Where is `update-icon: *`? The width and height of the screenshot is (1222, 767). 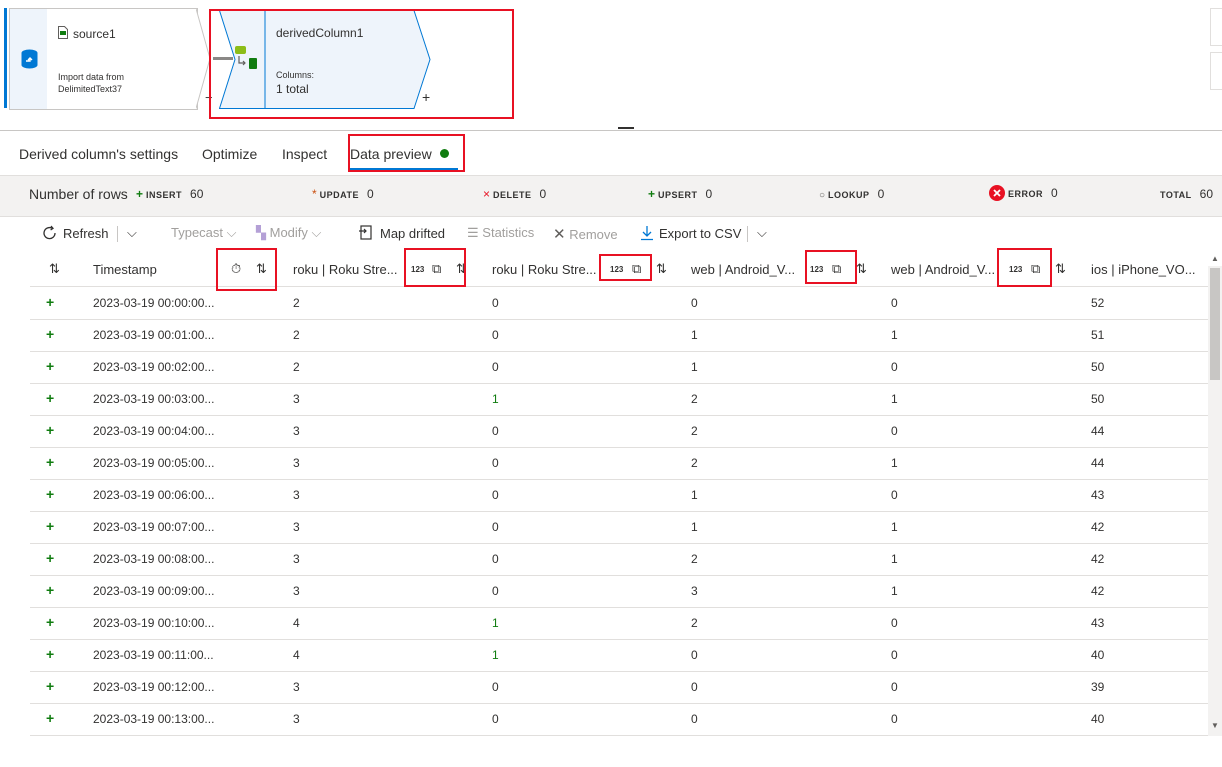
update-icon: * is located at coordinates (314, 194).